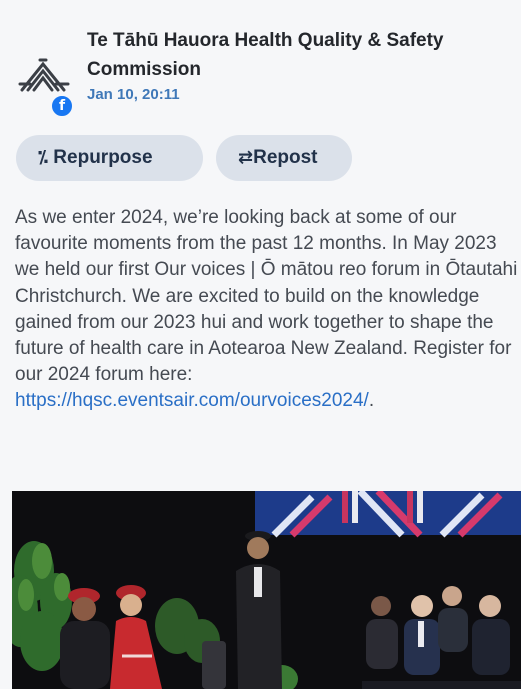 This screenshot has height=689, width=521. I want to click on repost-button: ⇄Repost, so click(284, 158).